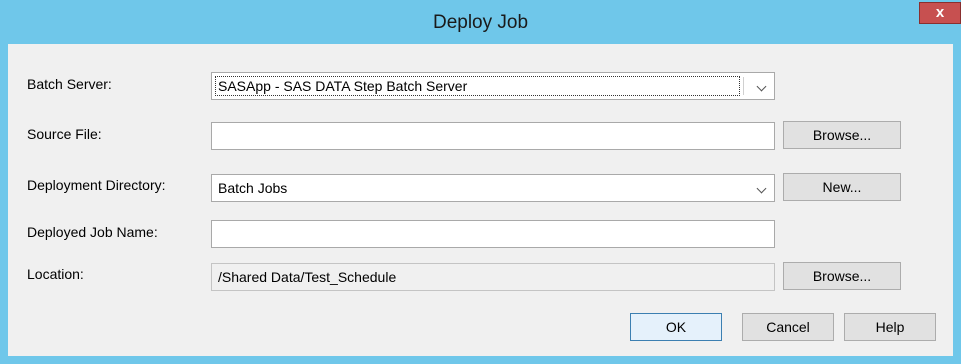 This screenshot has width=961, height=364. What do you see at coordinates (69, 84) in the screenshot?
I see `batch-server-label: Batch Server:` at bounding box center [69, 84].